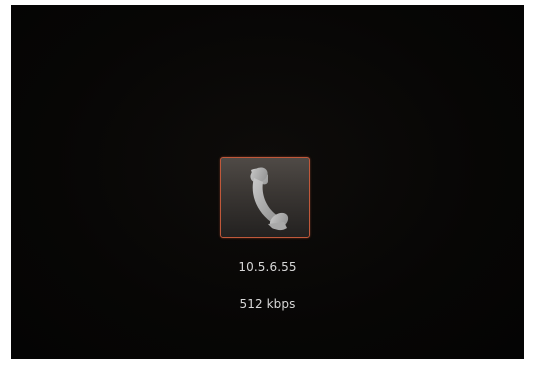  I want to click on bitrate-label: 512 kbps, so click(267, 304).